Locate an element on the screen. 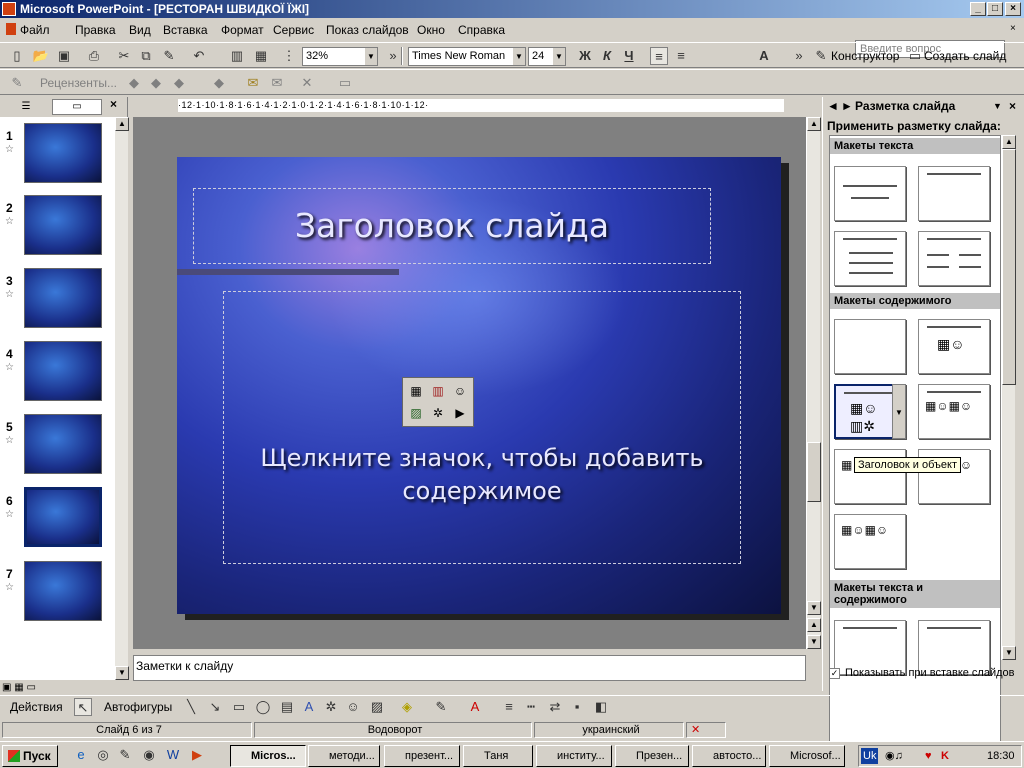 The width and height of the screenshot is (1024, 768). layout-two-content: ▦☺▦☺ is located at coordinates (954, 411).